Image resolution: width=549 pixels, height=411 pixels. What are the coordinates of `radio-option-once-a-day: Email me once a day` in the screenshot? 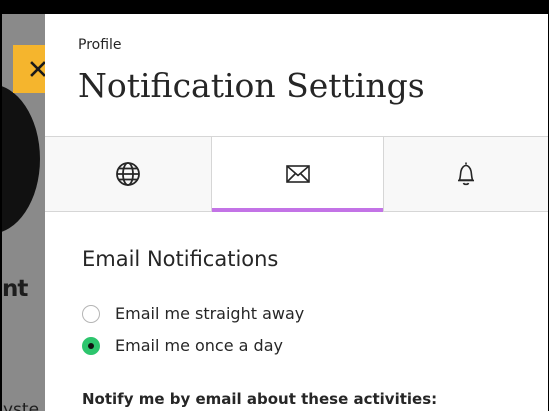 It's located at (182, 345).